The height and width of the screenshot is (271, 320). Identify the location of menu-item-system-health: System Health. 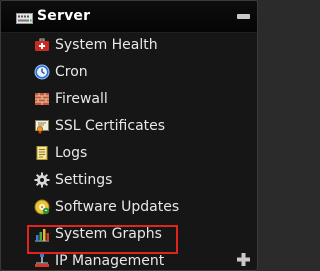
(96, 45).